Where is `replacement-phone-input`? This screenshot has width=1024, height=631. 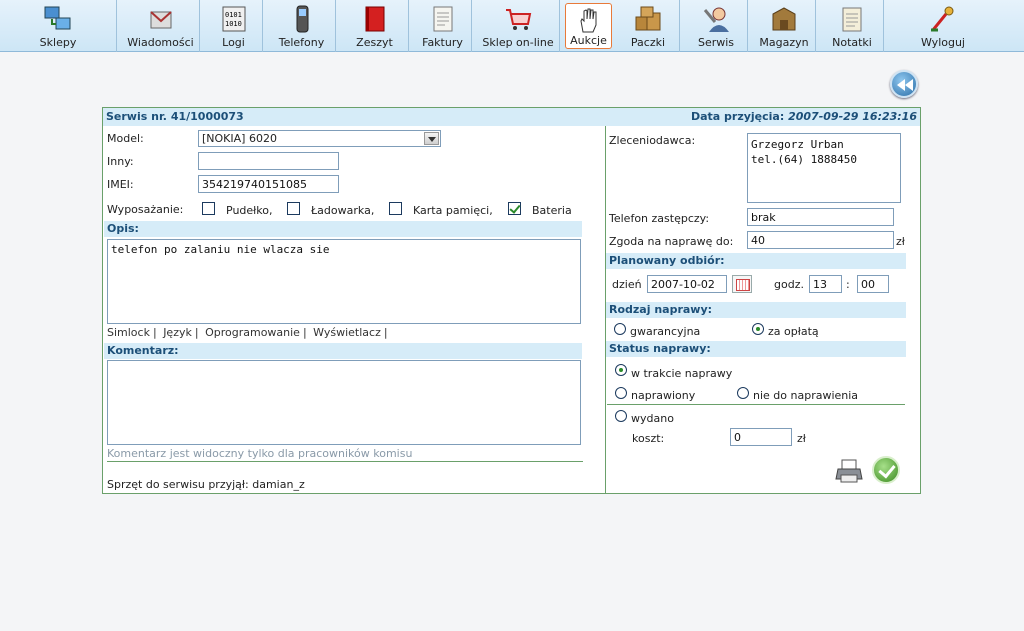
replacement-phone-input is located at coordinates (820, 217).